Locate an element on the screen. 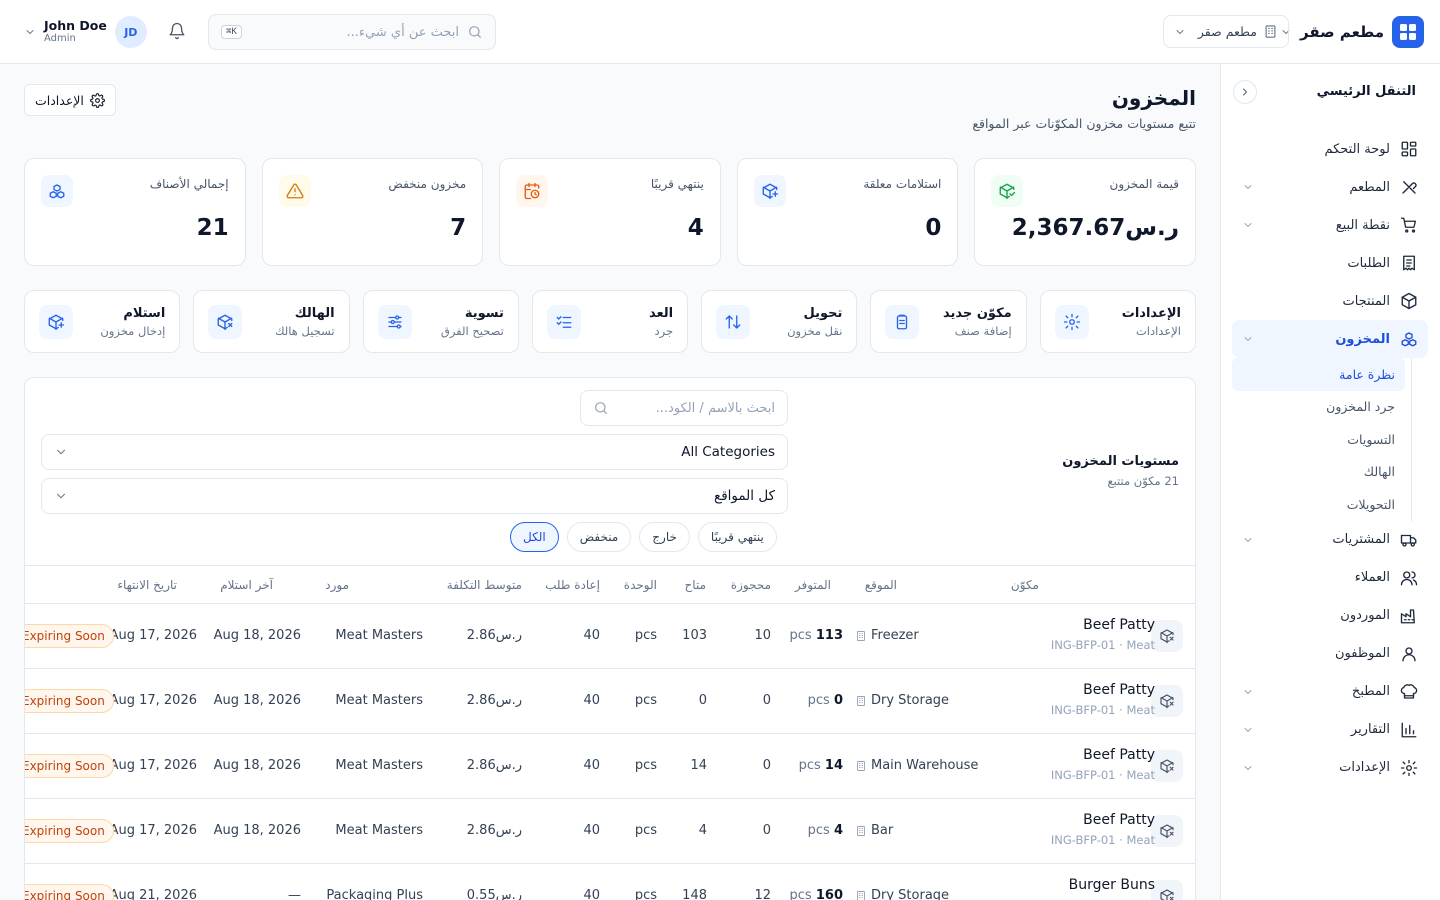 The width and height of the screenshot is (1440, 900). sidebar-item-4: المنتجات is located at coordinates (1330, 301).